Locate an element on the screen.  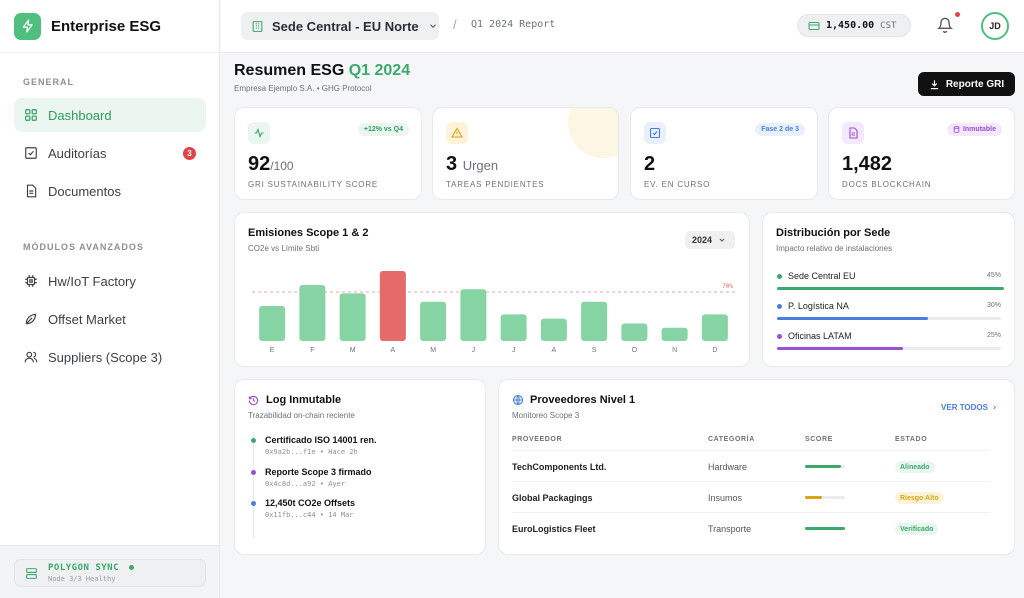
bar-O is located at coordinates (634, 332).